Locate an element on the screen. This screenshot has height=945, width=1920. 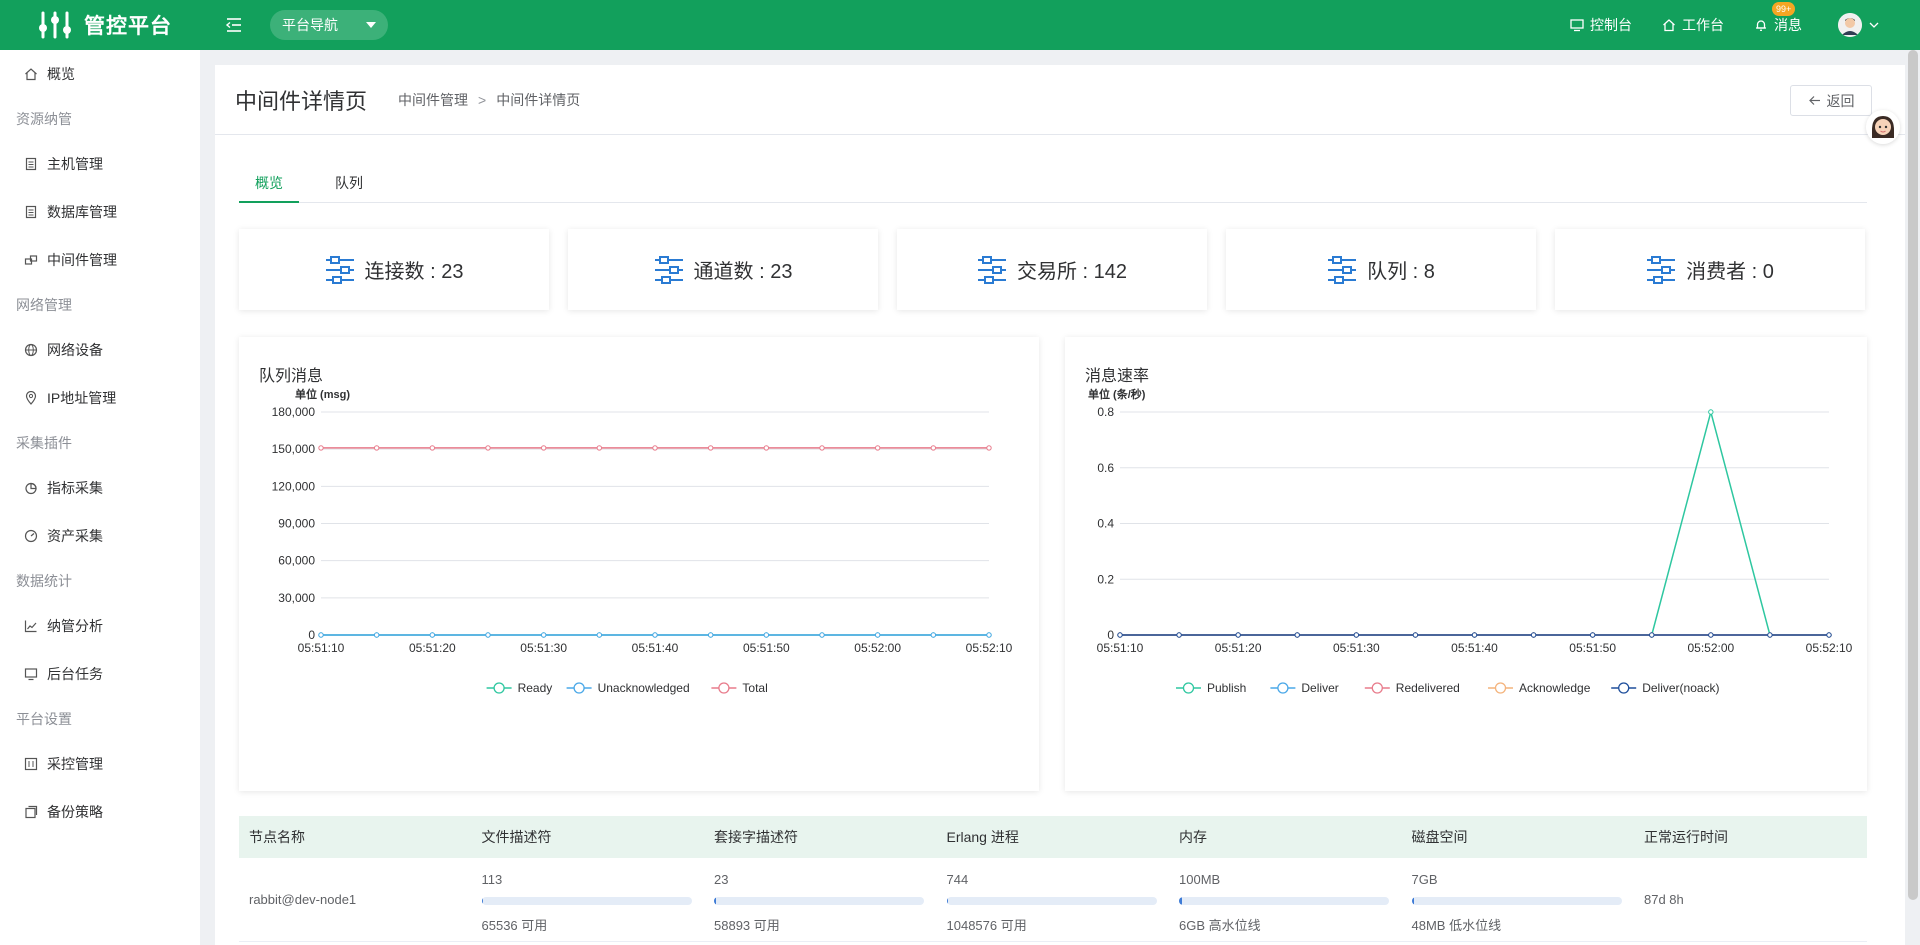
sidebar-item-databases: 数据库管理 is located at coordinates (100, 212).